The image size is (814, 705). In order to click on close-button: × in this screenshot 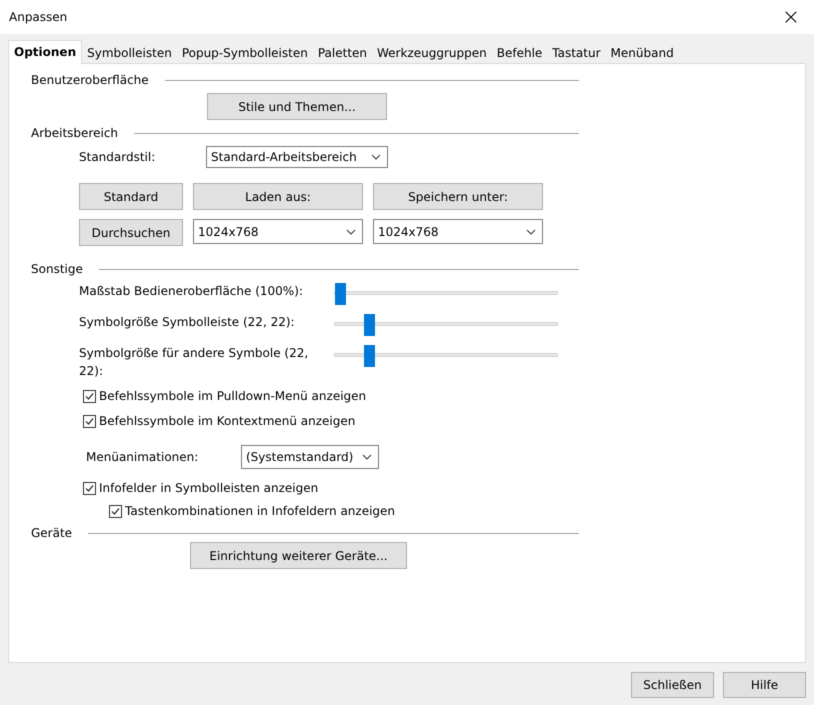, I will do `click(791, 17)`.